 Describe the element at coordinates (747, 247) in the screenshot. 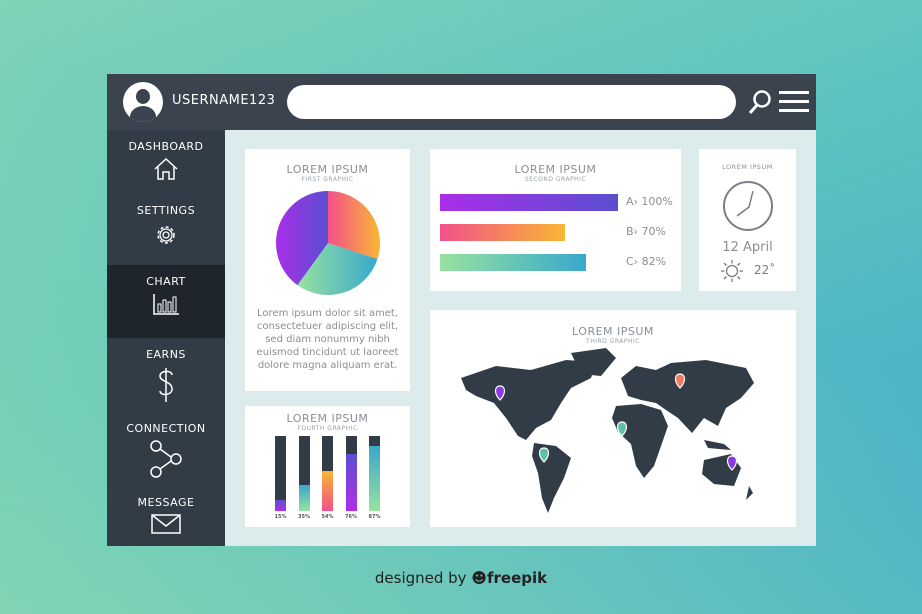

I see `date-text: 12 April` at that location.